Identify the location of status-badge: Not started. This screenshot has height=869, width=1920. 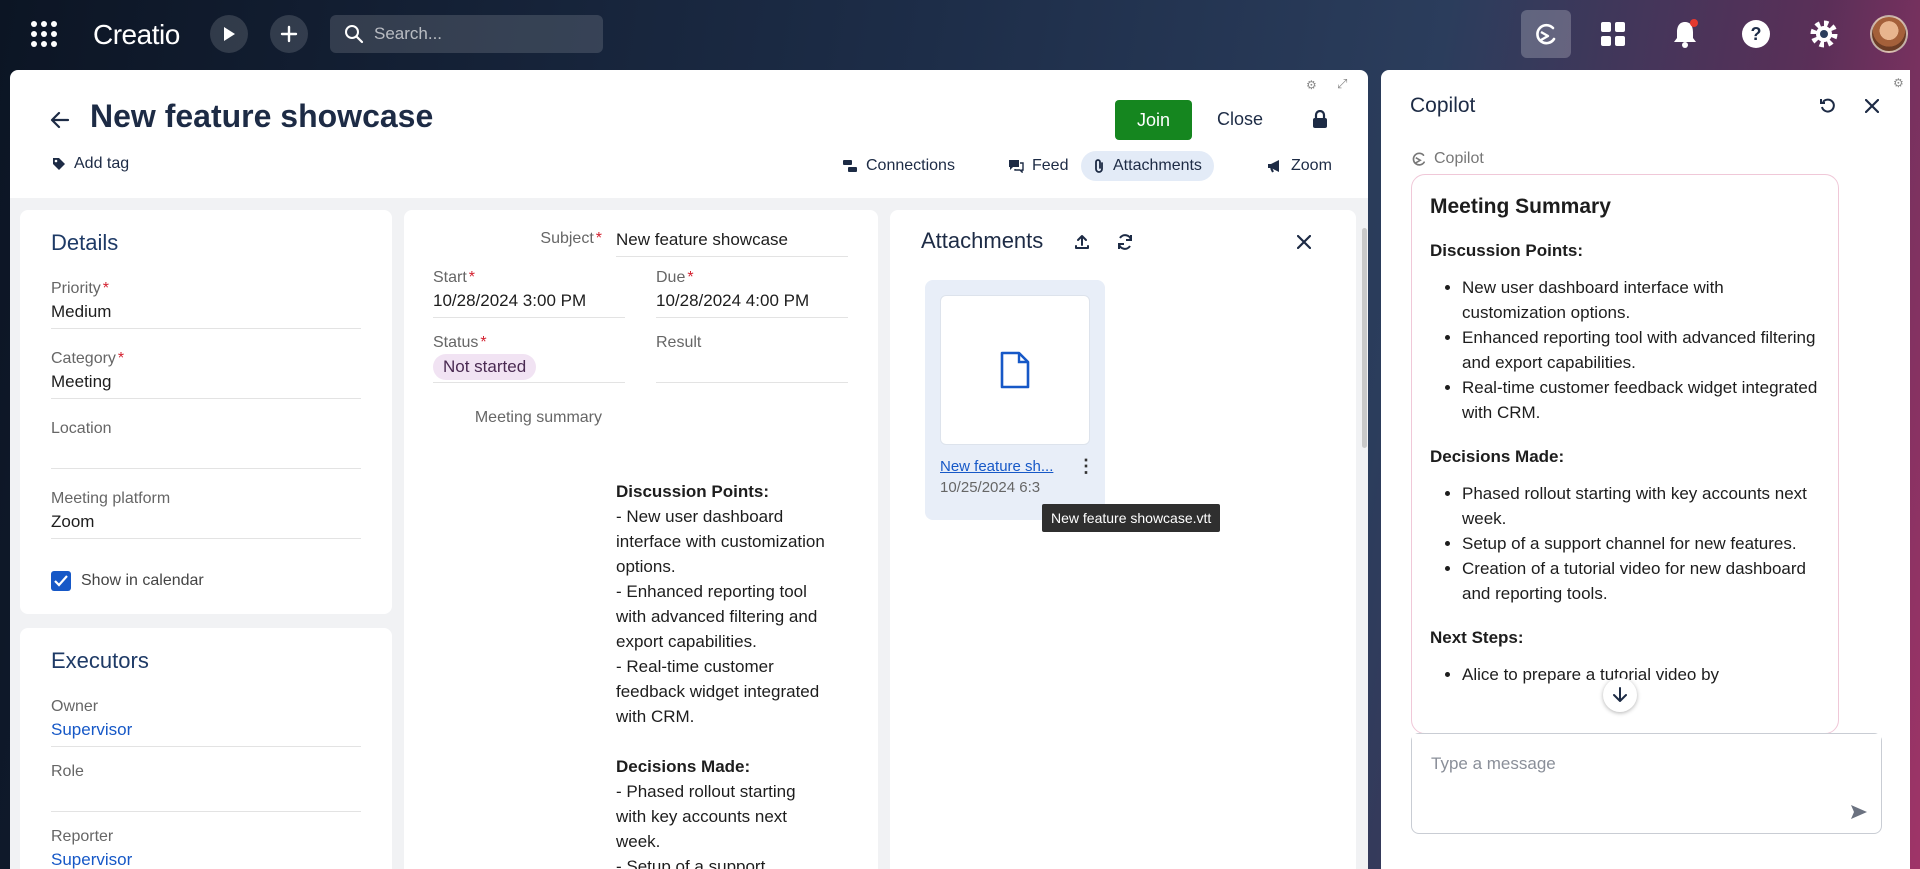
(485, 367).